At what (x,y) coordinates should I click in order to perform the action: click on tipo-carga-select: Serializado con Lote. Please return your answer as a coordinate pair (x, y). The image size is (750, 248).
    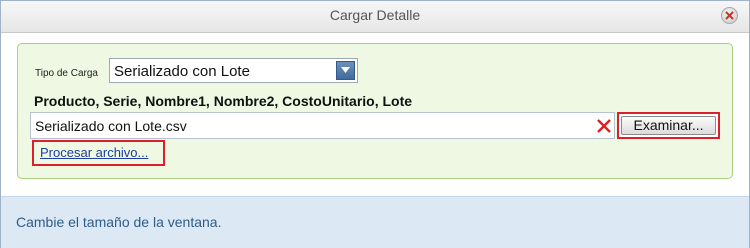
    Looking at the image, I should click on (233, 70).